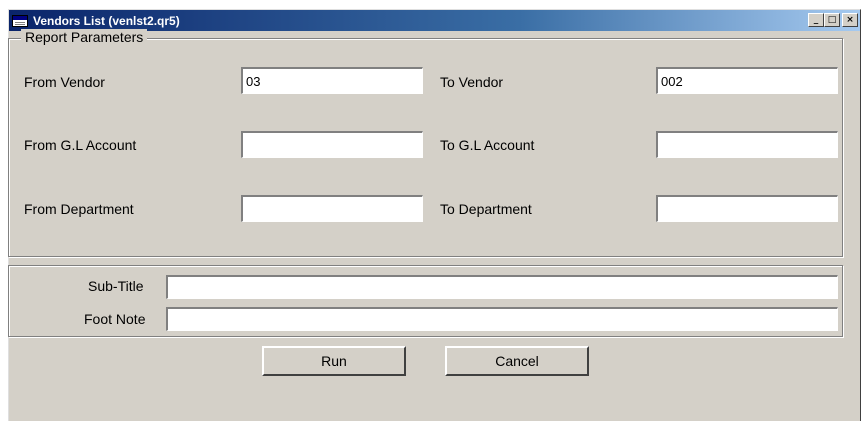 Image resolution: width=863 pixels, height=421 pixels. I want to click on from-vendor-label: From Vendor, so click(64, 82).